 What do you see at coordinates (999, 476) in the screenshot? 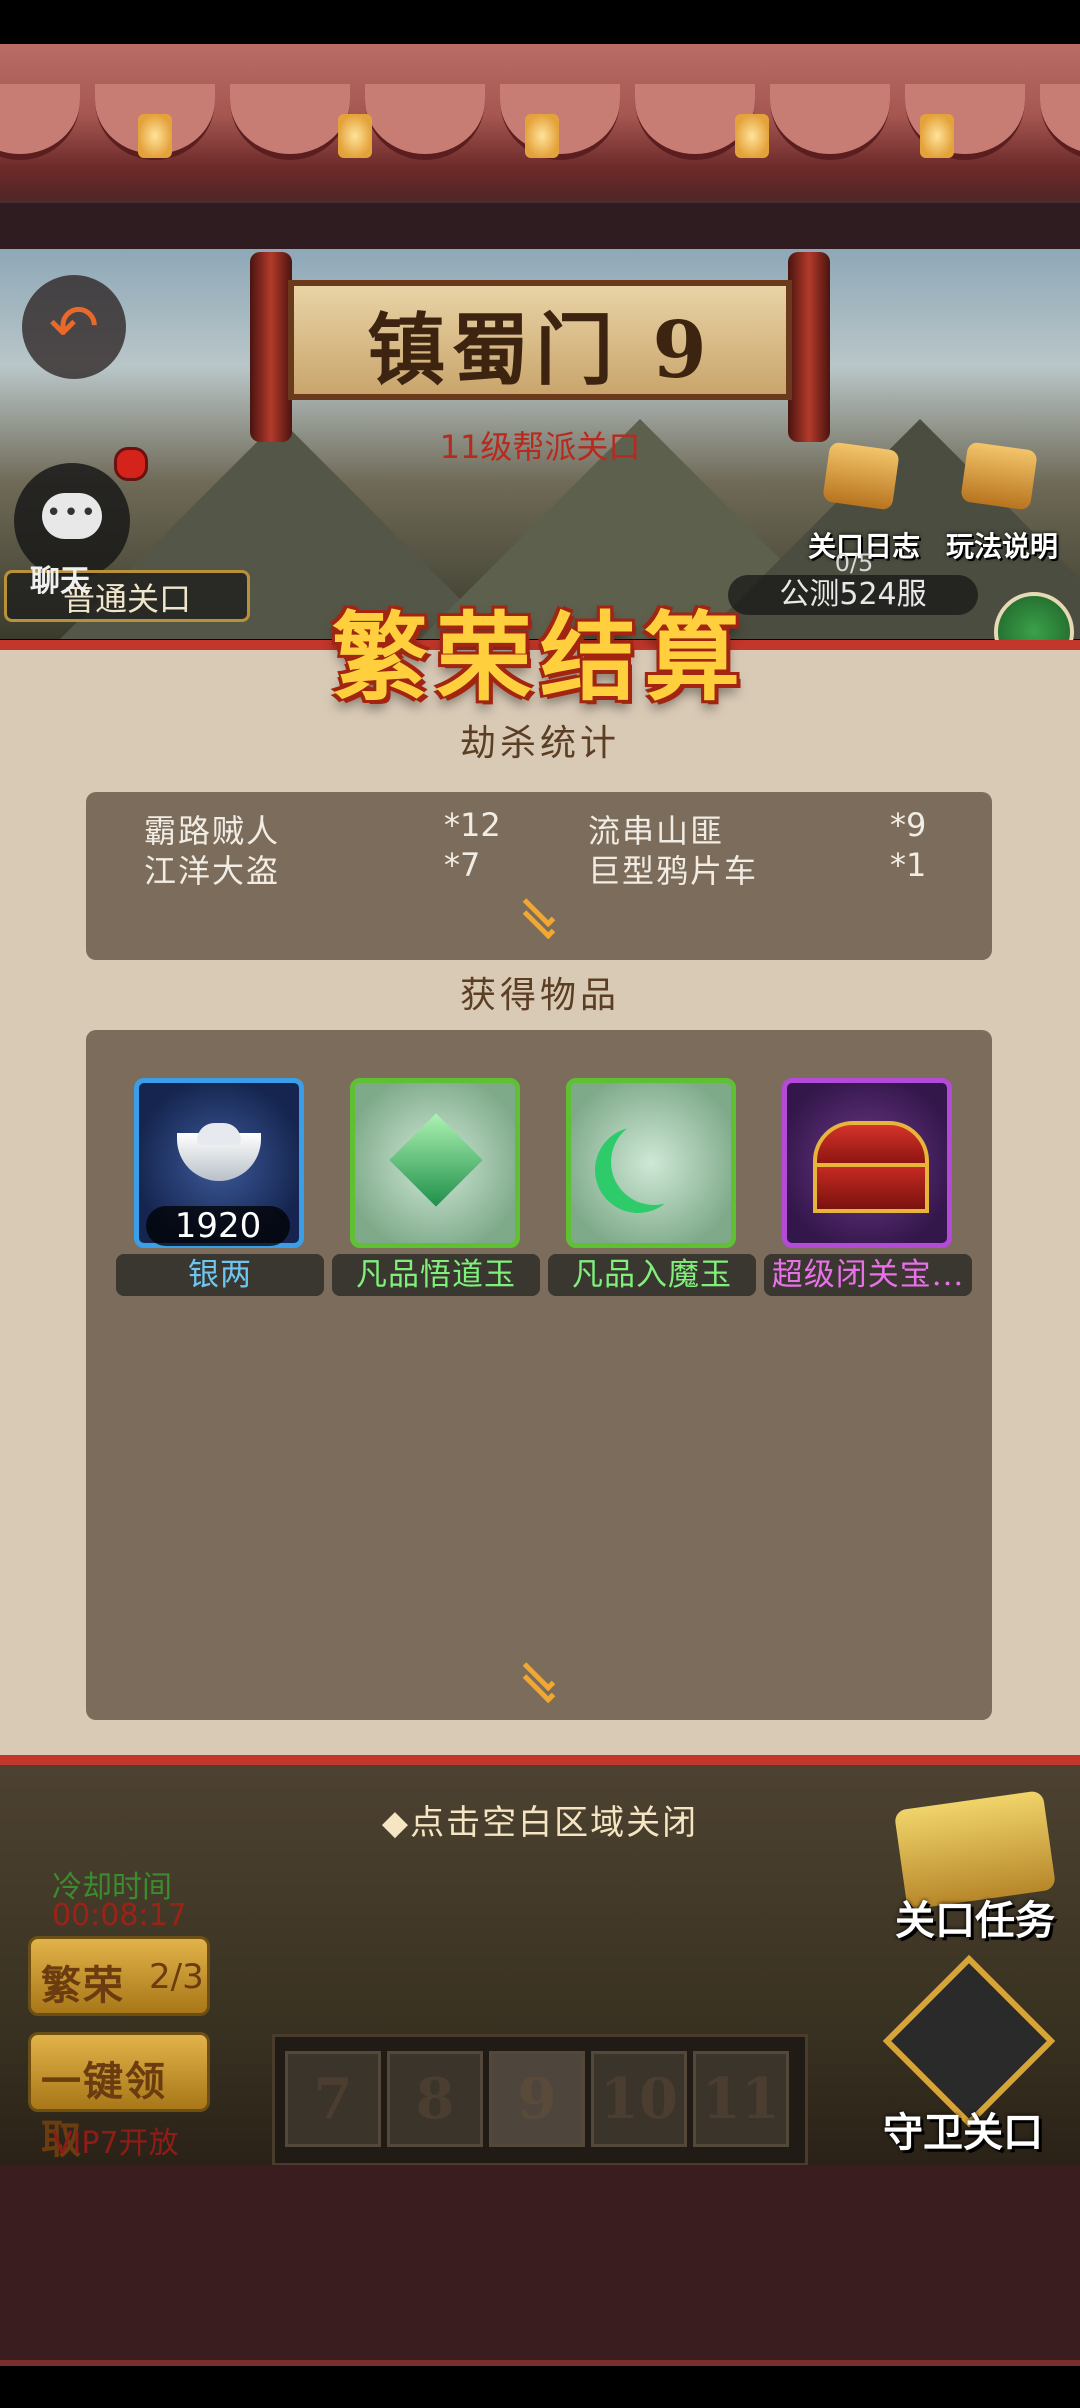
I see `rules-book-icon` at bounding box center [999, 476].